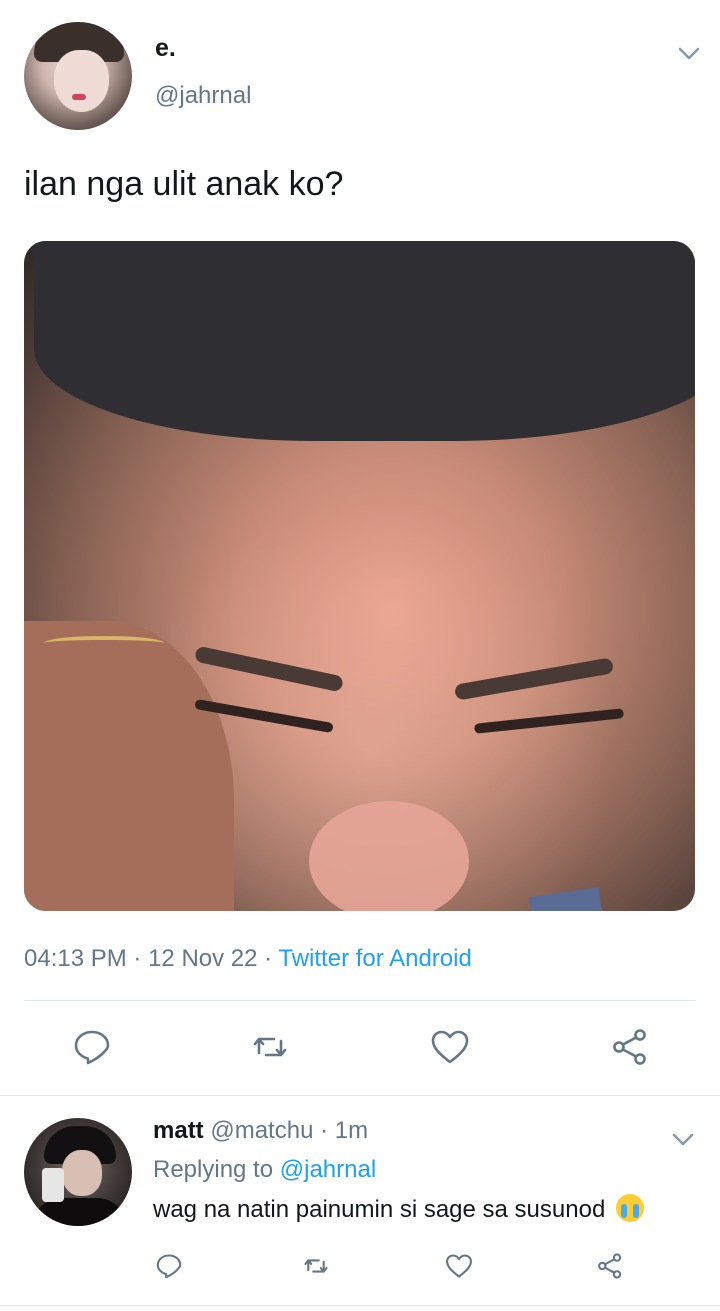 This screenshot has height=1311, width=720. I want to click on reply-author-avatar, so click(78, 1172).